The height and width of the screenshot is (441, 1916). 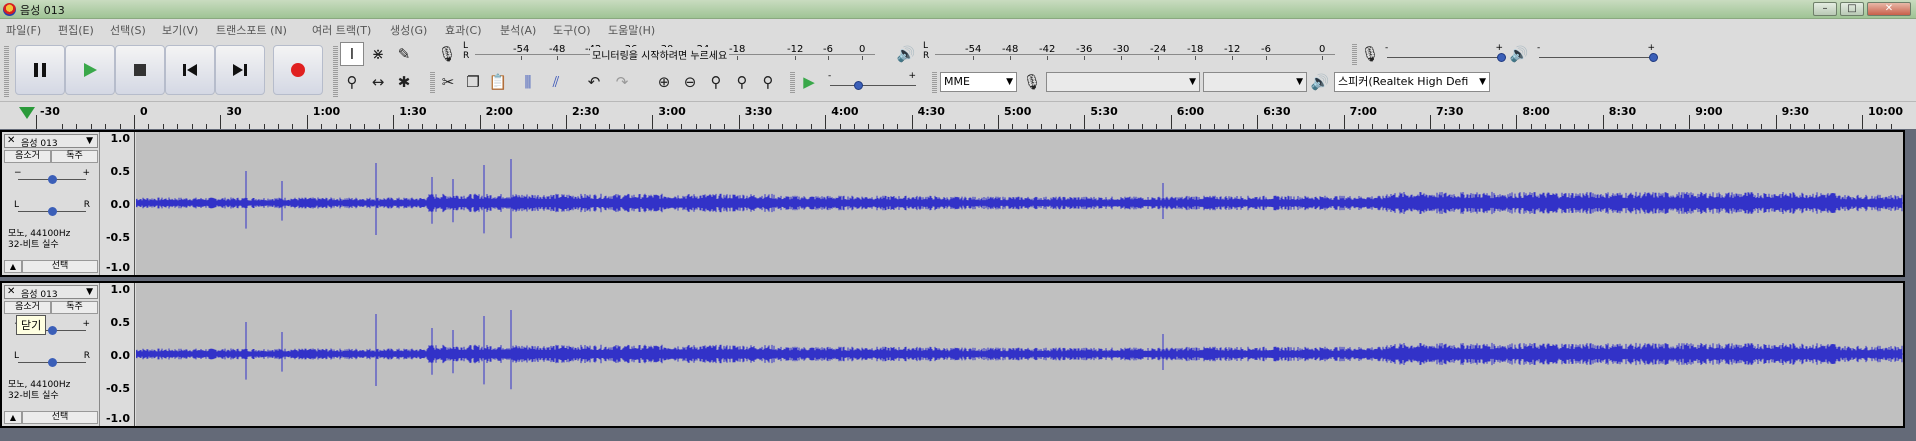 I want to click on zoom-in-button: ⊕, so click(x=664, y=82).